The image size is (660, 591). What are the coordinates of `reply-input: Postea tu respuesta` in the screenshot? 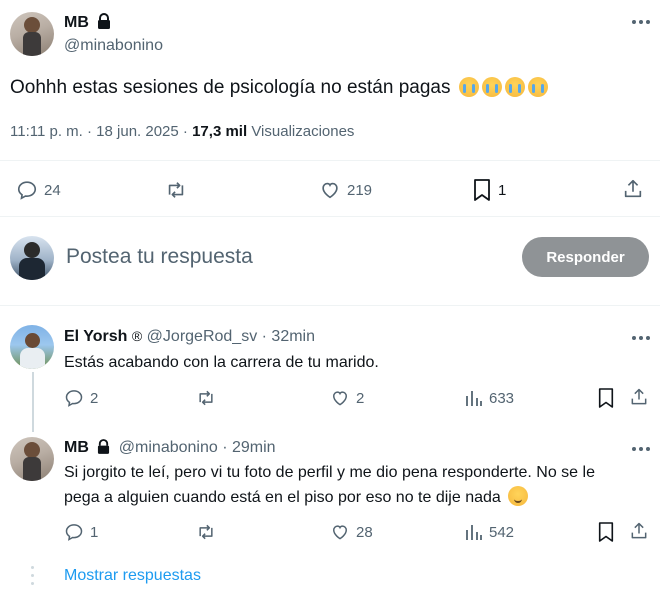 It's located at (159, 257).